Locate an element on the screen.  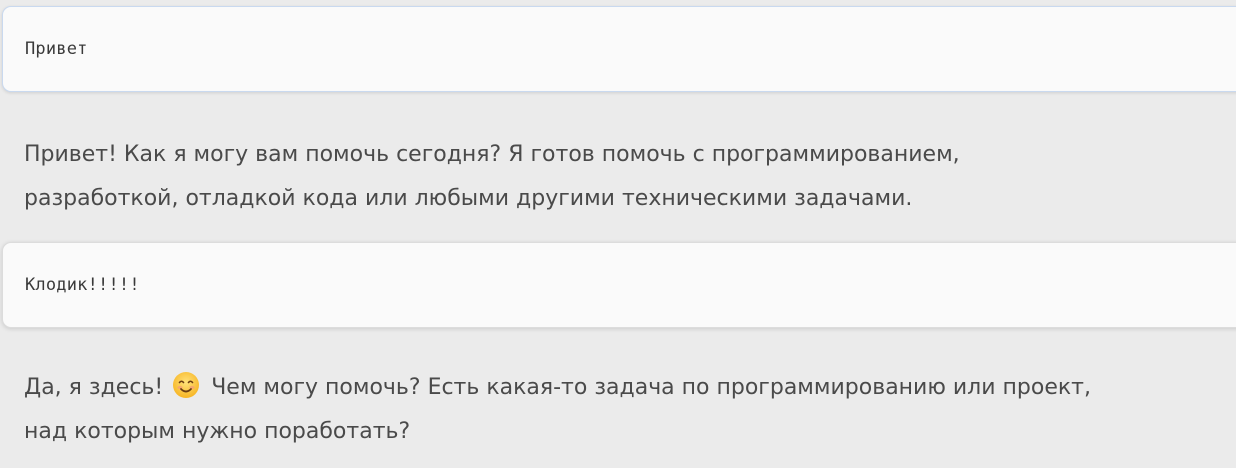
user-message-text: Клодик!!!!! is located at coordinates (82, 285).